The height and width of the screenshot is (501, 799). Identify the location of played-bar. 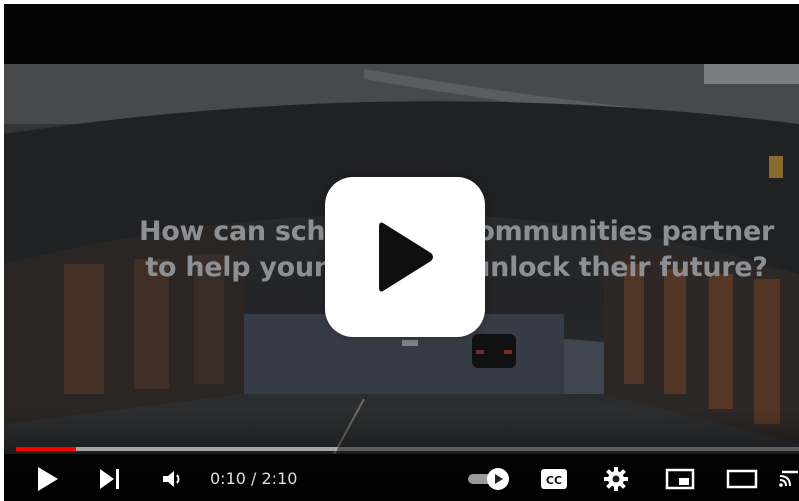
(46, 449).